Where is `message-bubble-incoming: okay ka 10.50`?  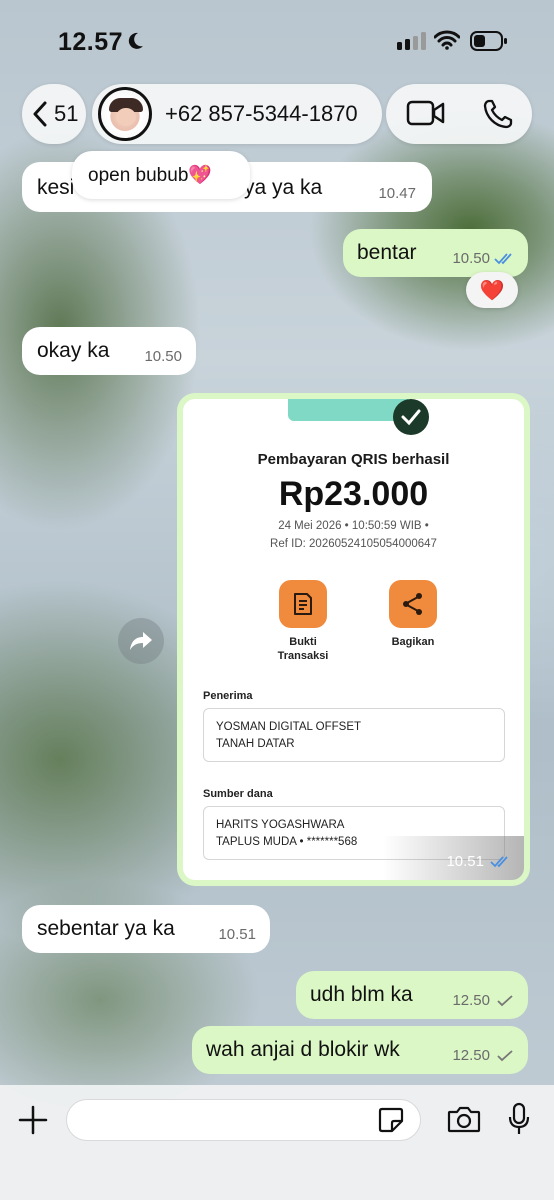
message-bubble-incoming: okay ka 10.50 is located at coordinates (109, 351).